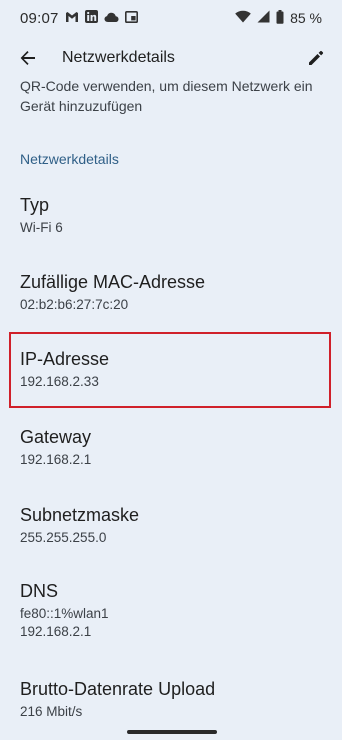 The width and height of the screenshot is (342, 740). Describe the element at coordinates (74, 304) in the screenshot. I see `detail-value: 02:b2:b6:27:7c:20` at that location.